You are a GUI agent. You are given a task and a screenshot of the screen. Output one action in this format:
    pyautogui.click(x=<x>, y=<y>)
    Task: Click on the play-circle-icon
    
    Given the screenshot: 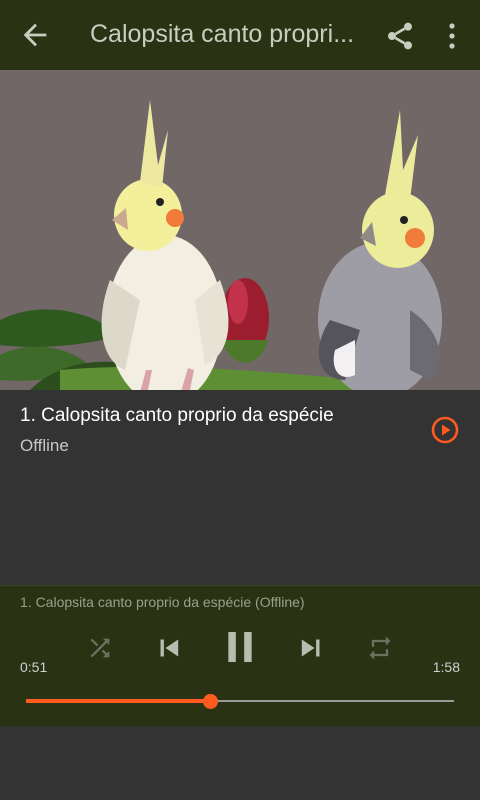 What is the action you would take?
    pyautogui.click(x=445, y=430)
    